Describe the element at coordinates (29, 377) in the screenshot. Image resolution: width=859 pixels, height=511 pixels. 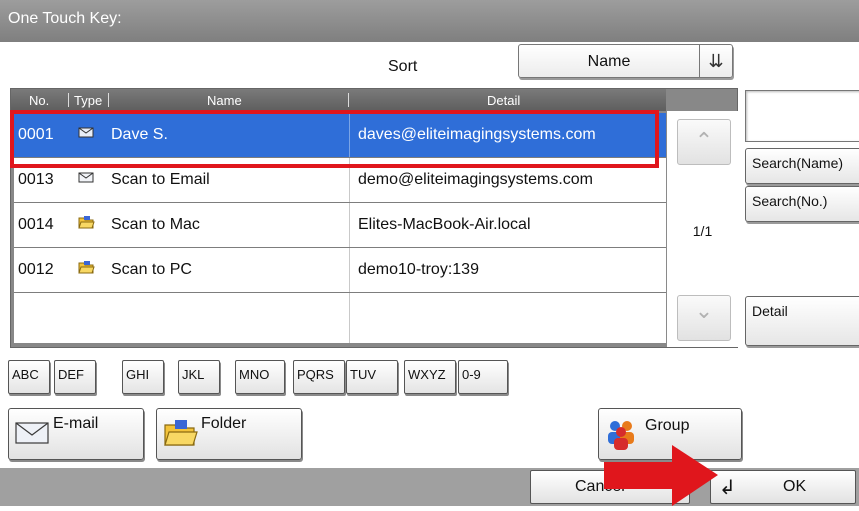
I see `index-key-abc: ABC` at that location.